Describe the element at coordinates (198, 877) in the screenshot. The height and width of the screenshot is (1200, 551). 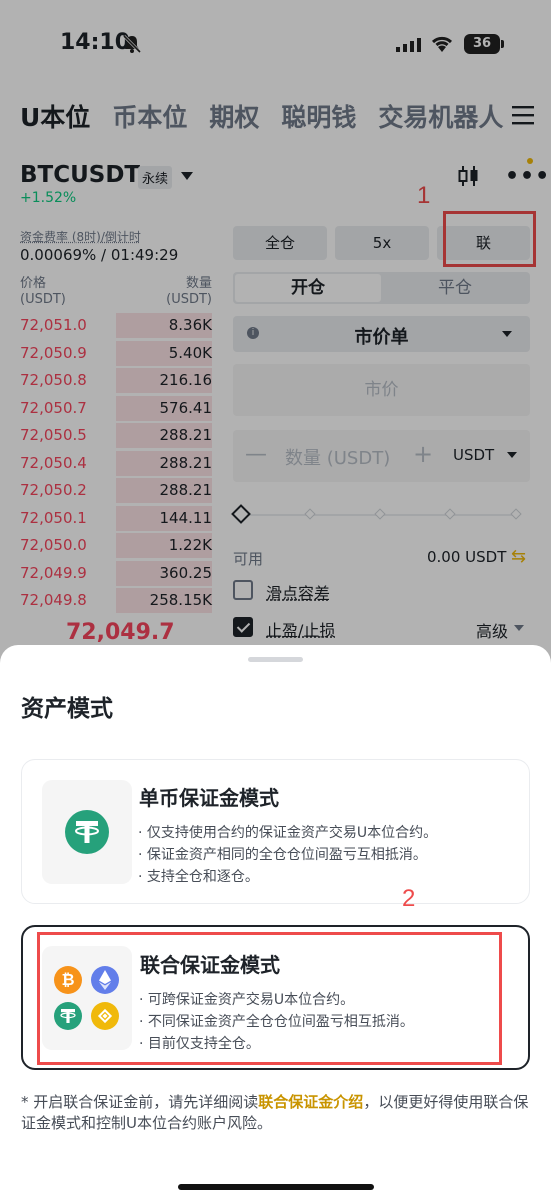
I see `single-asset-desc-3: · 支持全仓和逐仓。` at that location.